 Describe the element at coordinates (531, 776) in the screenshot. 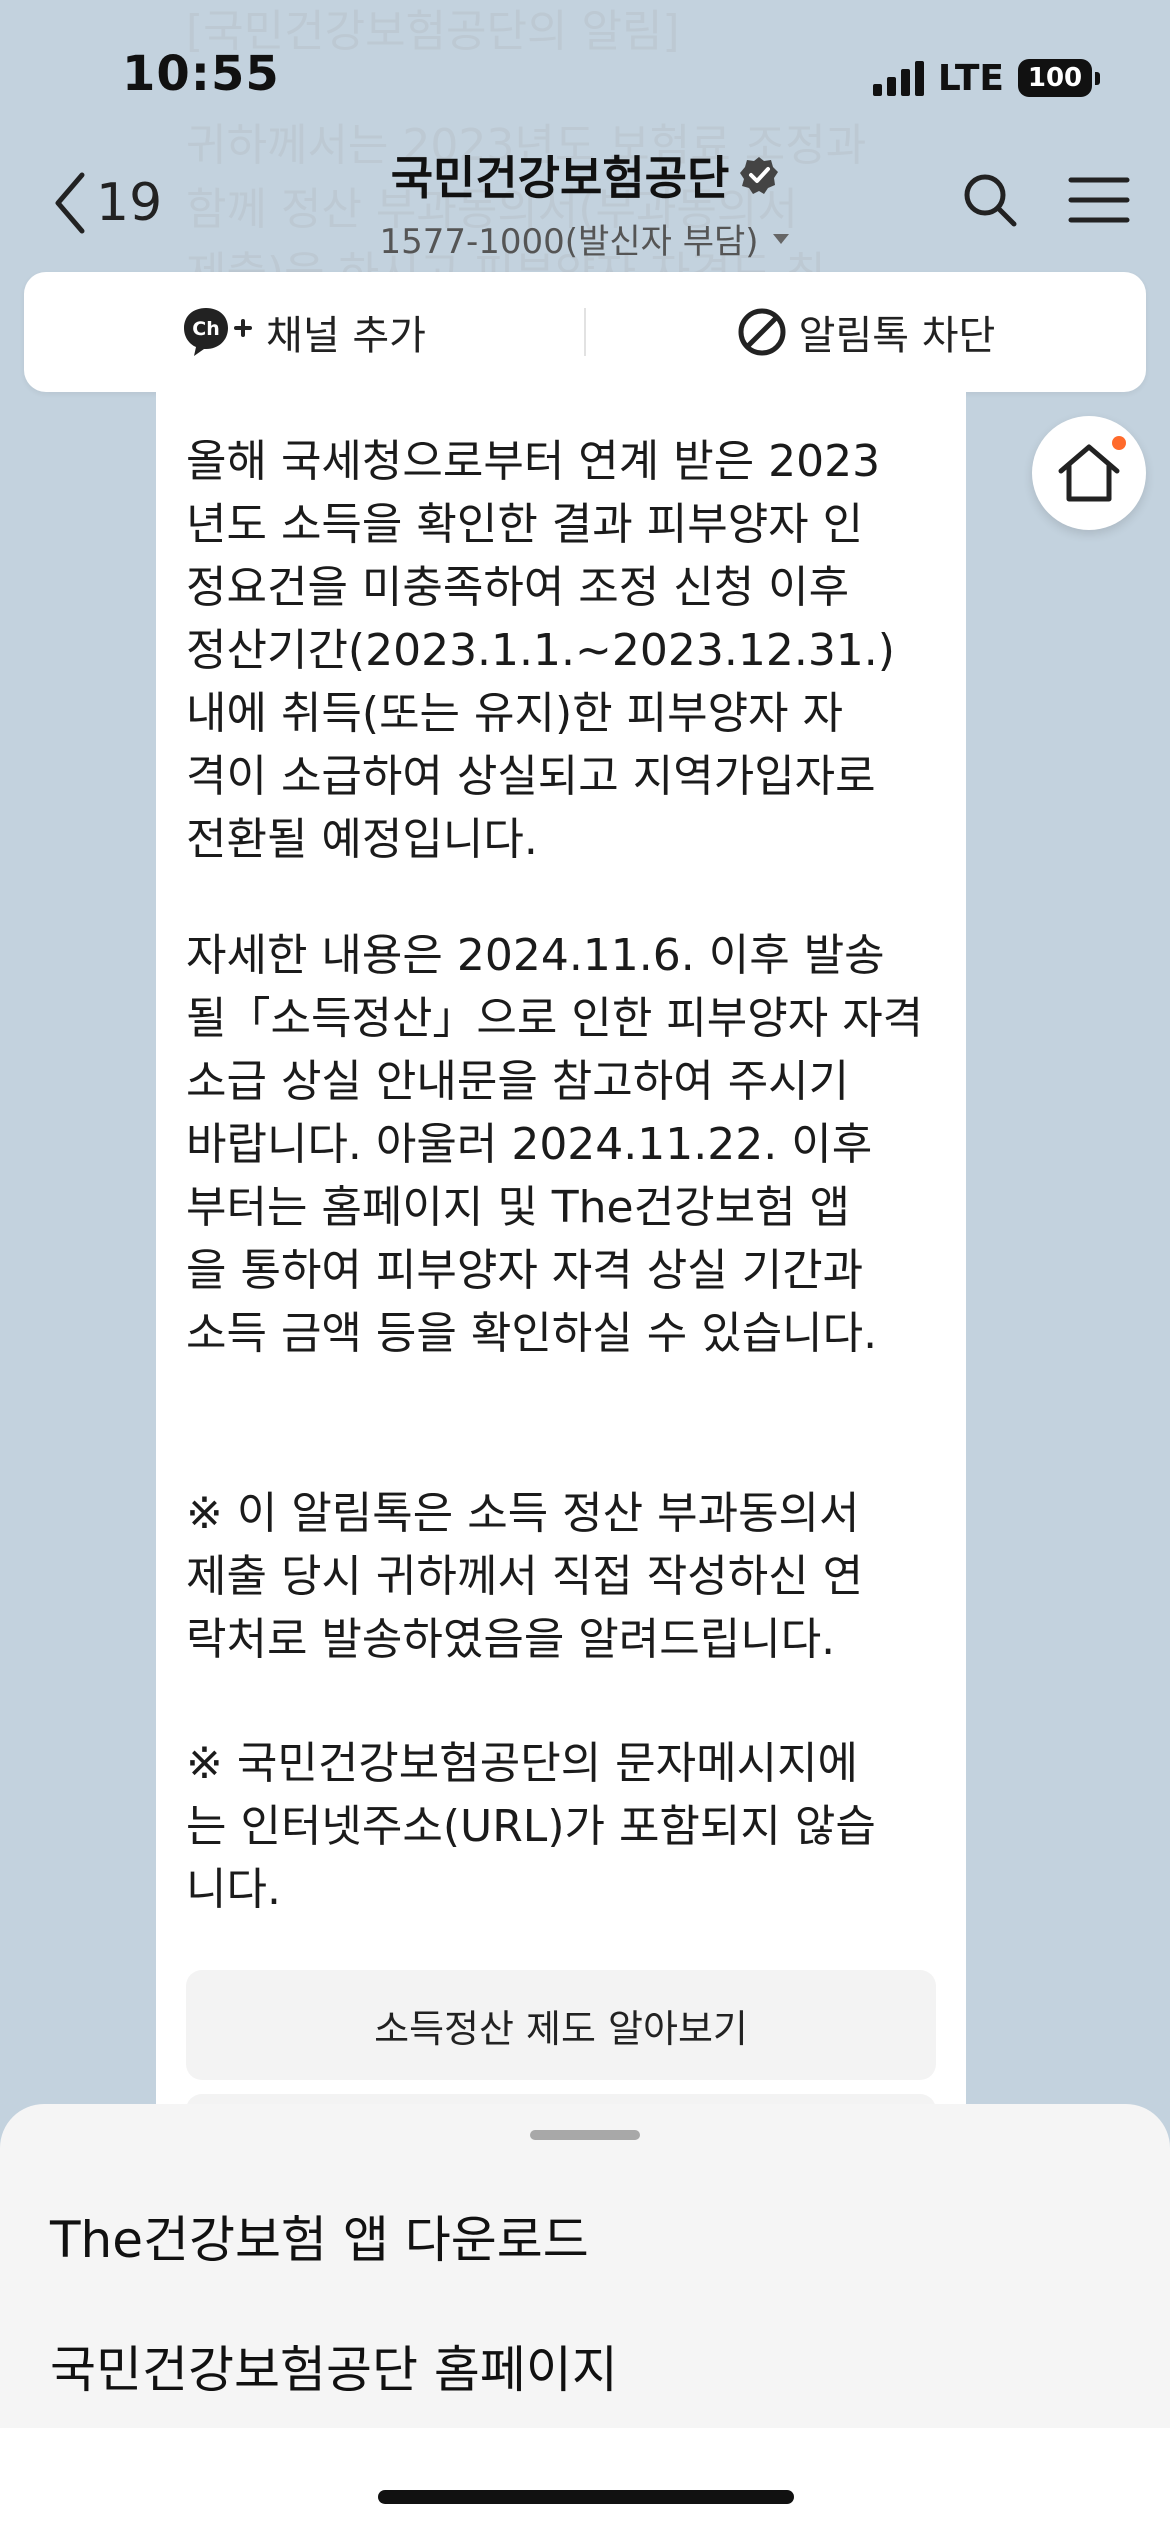

I see `message-line: 격이 소급하여 상실되고 지역가입자로` at that location.